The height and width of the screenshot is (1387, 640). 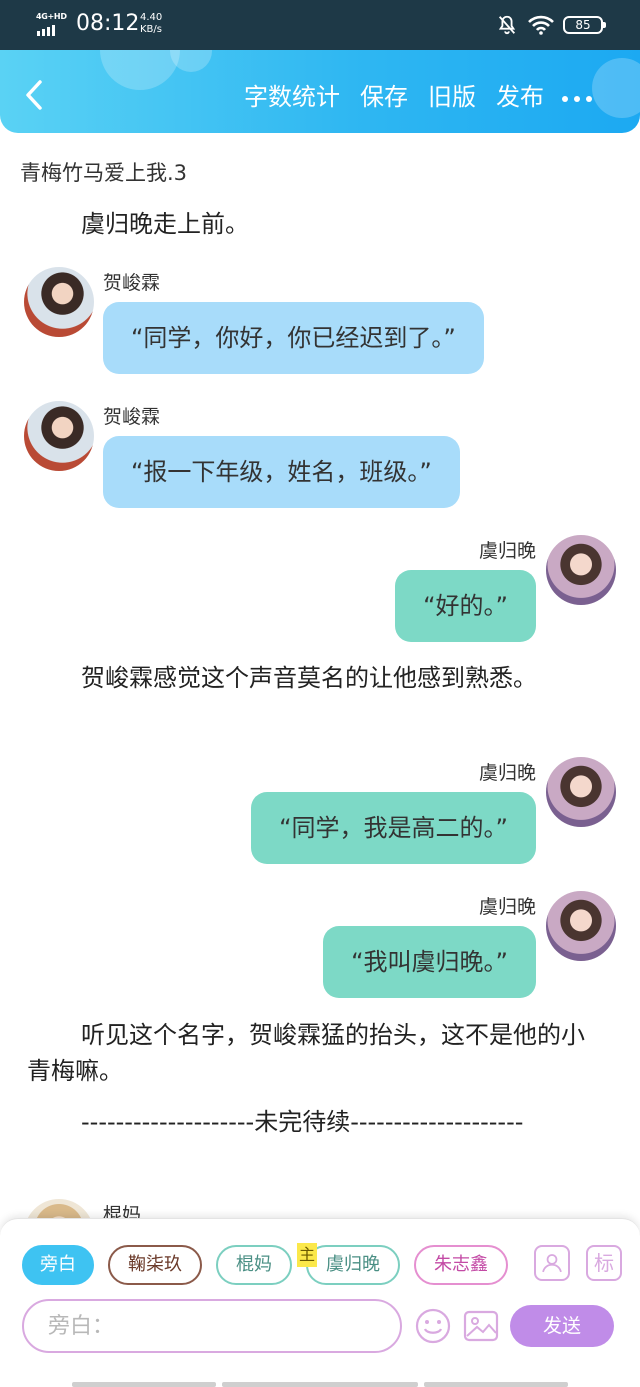 What do you see at coordinates (393, 828) in the screenshot?
I see `message-bubble: “同学，我是高二的。”` at bounding box center [393, 828].